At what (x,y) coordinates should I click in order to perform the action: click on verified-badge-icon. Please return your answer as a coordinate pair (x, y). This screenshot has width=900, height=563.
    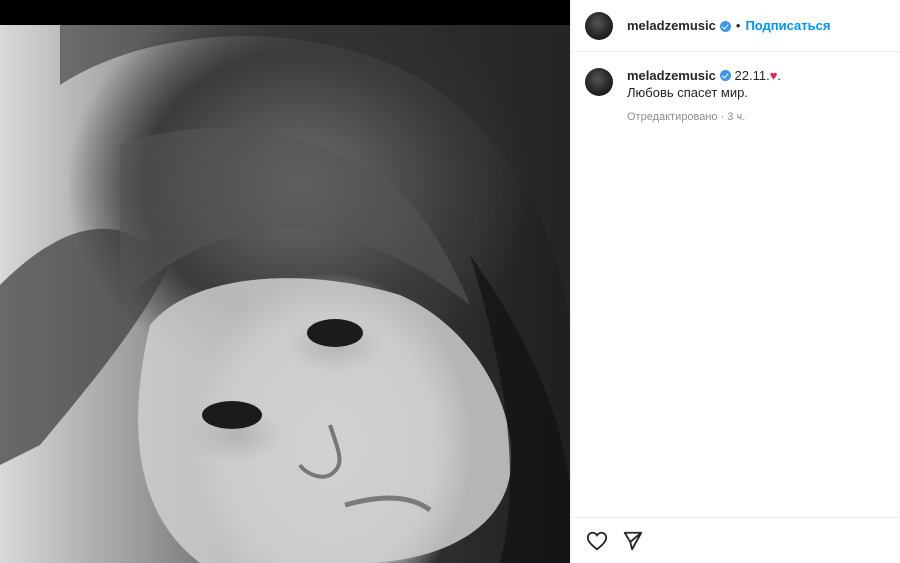
    Looking at the image, I should click on (725, 26).